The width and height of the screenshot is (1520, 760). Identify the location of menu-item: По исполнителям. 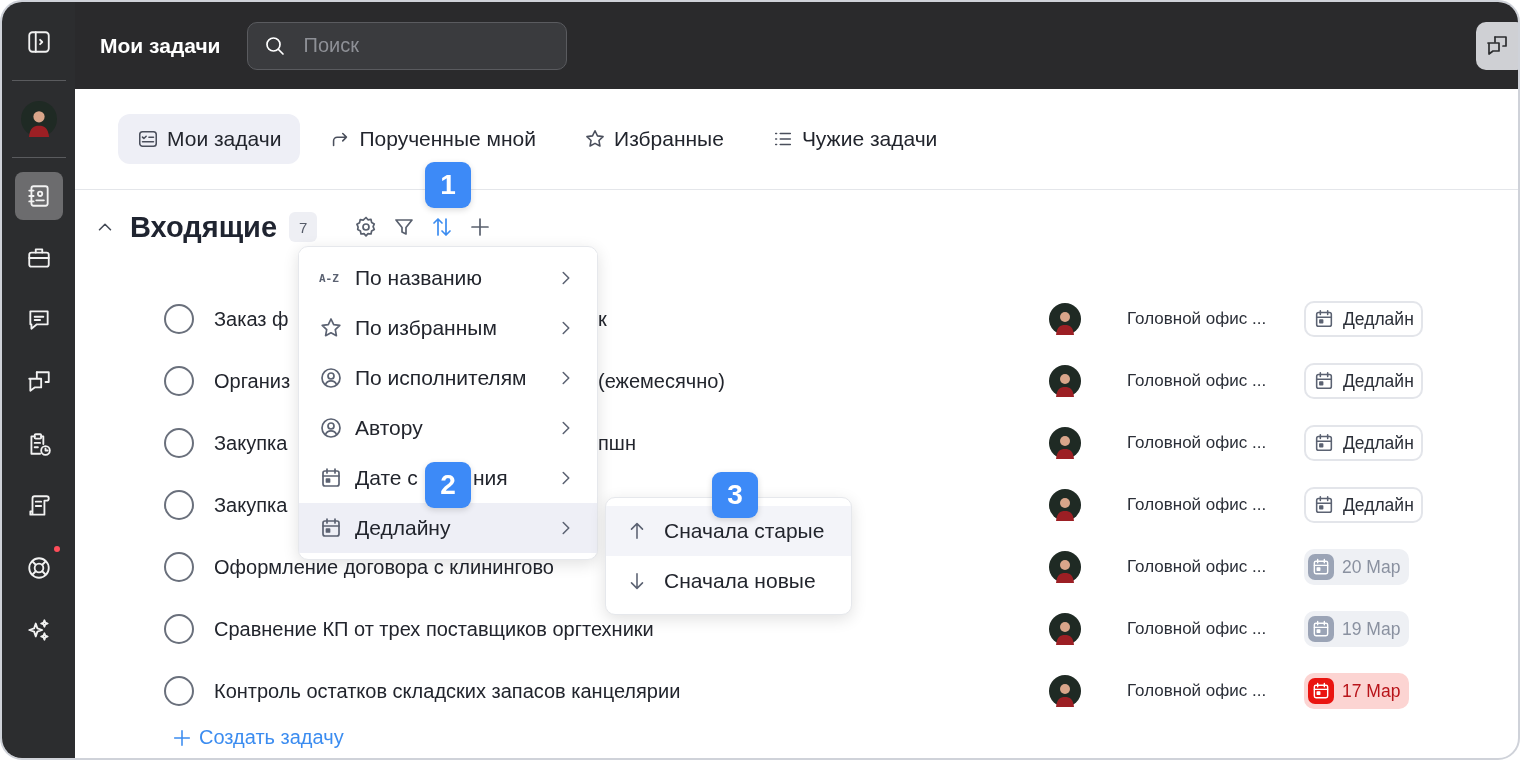
(448, 378).